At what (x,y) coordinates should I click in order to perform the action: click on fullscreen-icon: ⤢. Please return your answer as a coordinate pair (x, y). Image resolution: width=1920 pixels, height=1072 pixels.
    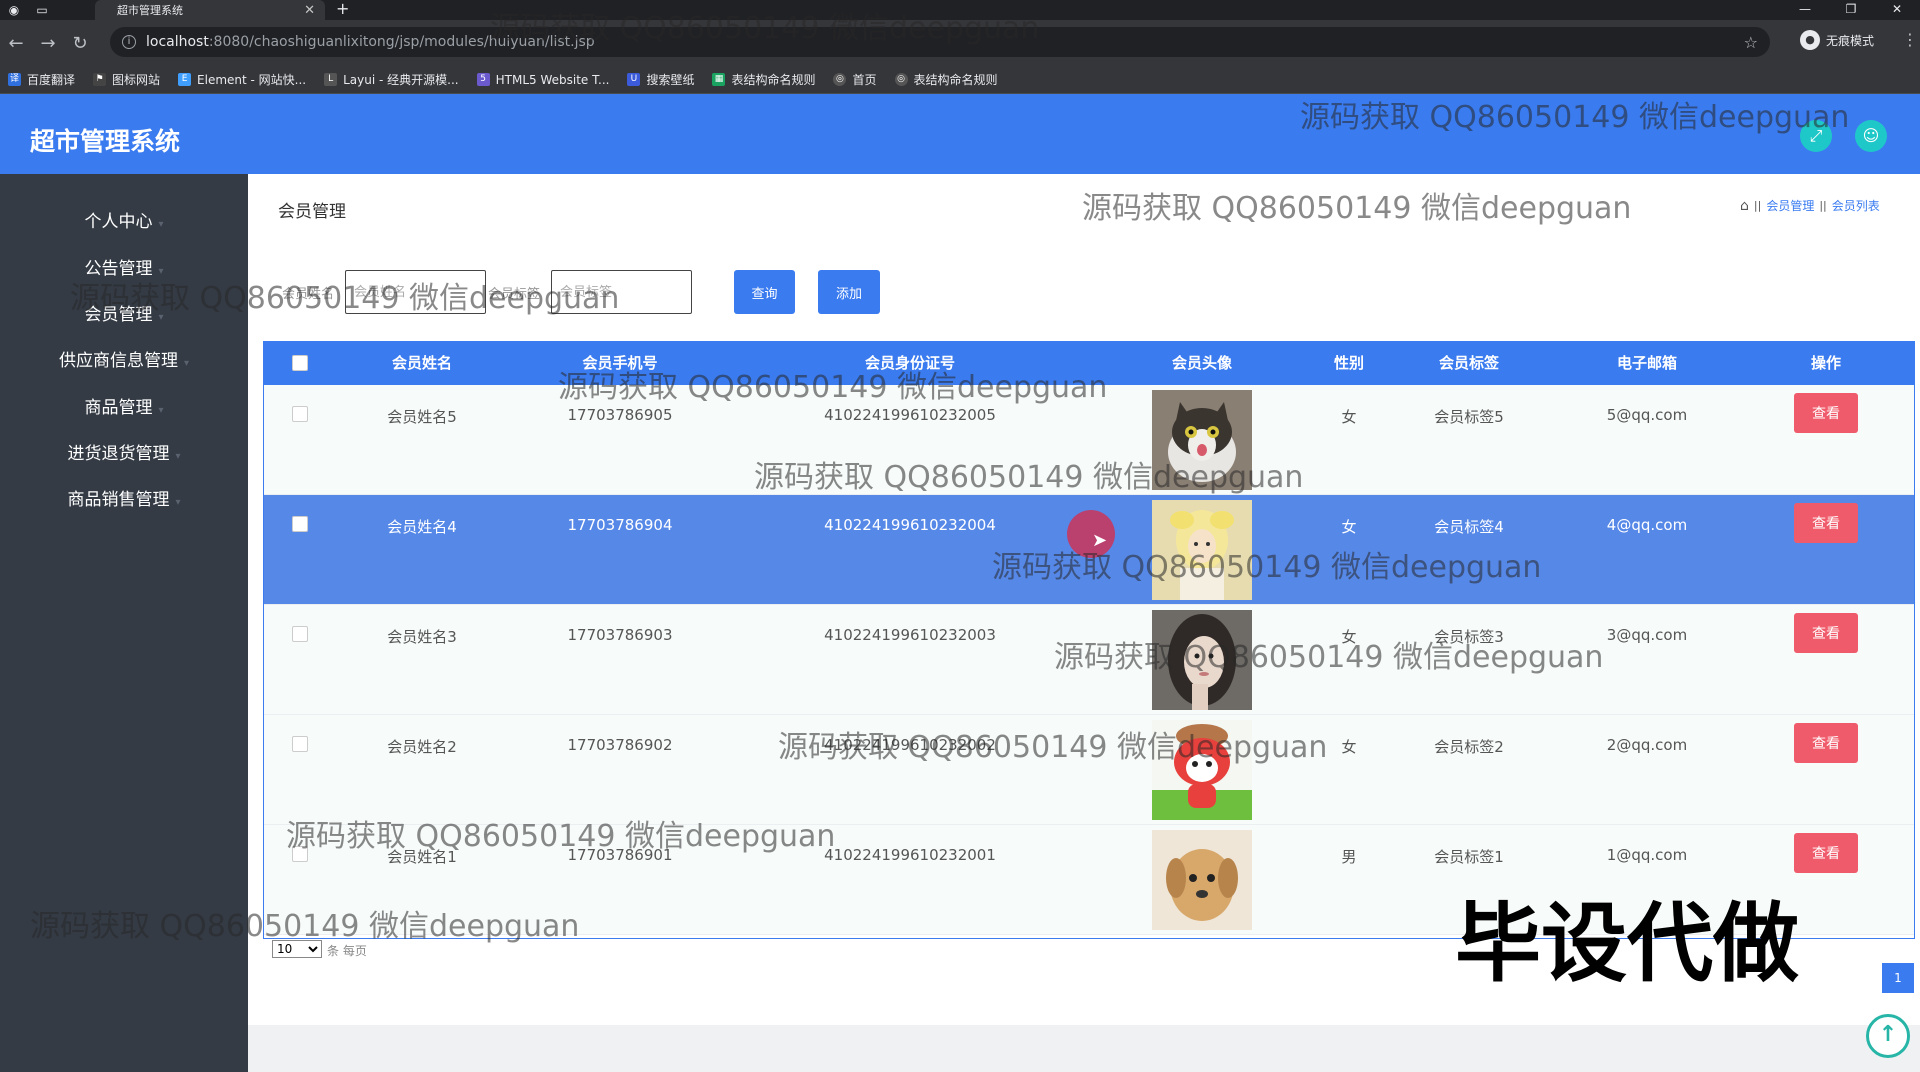
    Looking at the image, I should click on (1816, 136).